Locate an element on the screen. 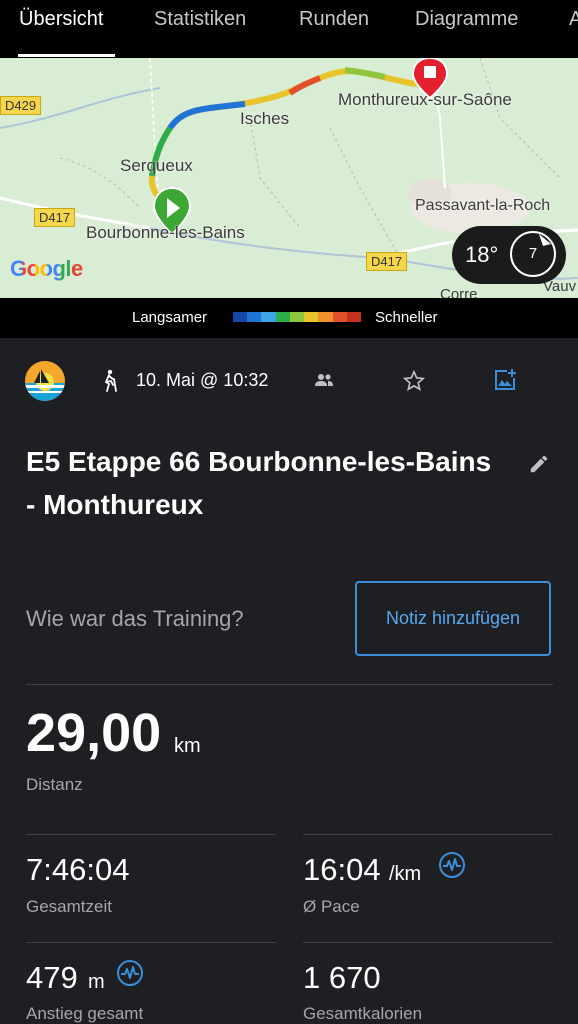  weather-widget: 18° 7 is located at coordinates (509, 255).